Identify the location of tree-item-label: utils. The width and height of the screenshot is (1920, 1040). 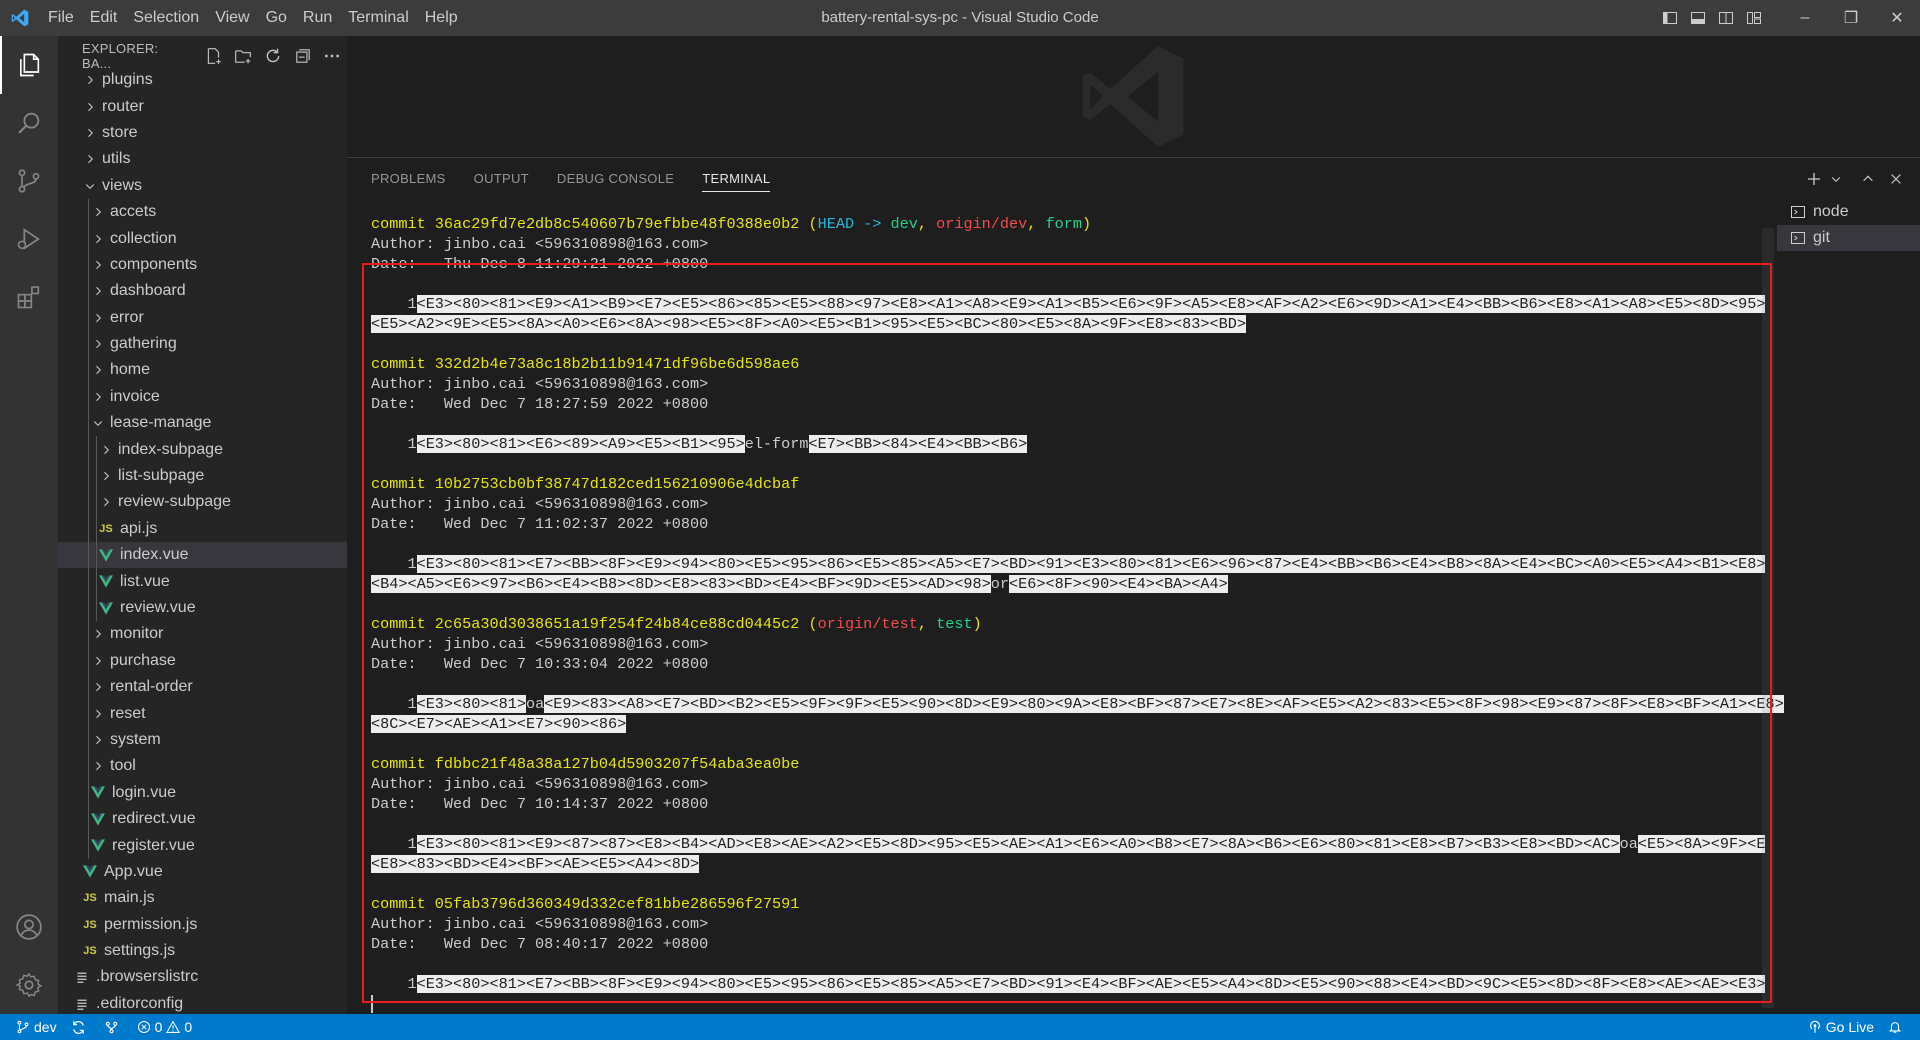
(116, 159).